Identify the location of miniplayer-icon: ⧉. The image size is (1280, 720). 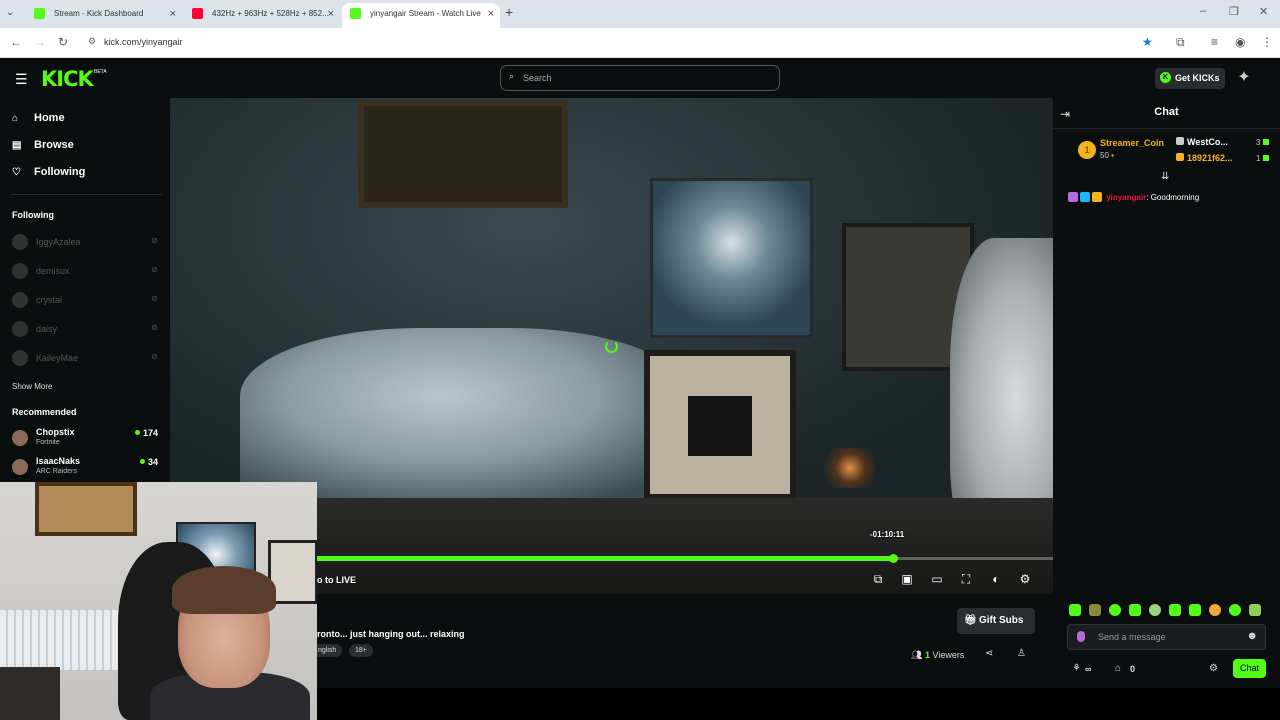
(878, 579).